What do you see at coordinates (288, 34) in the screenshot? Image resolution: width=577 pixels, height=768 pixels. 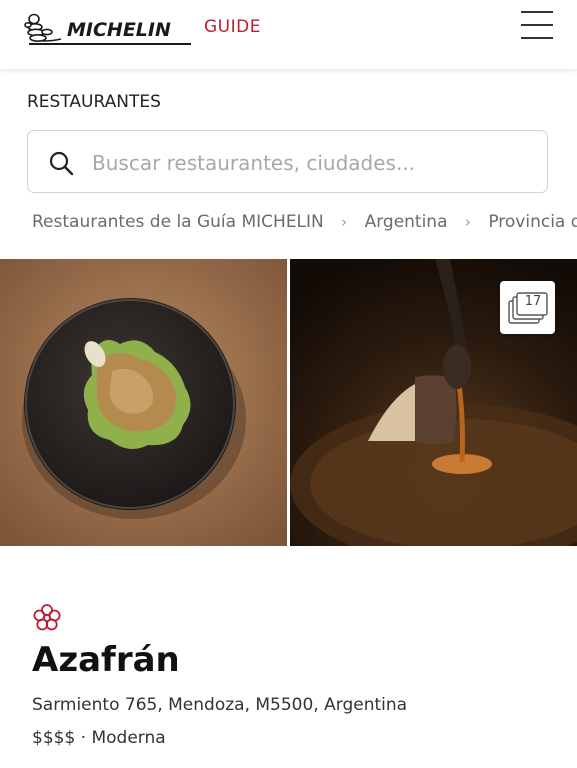 I see `top-header: MICHELIN GUIDE` at bounding box center [288, 34].